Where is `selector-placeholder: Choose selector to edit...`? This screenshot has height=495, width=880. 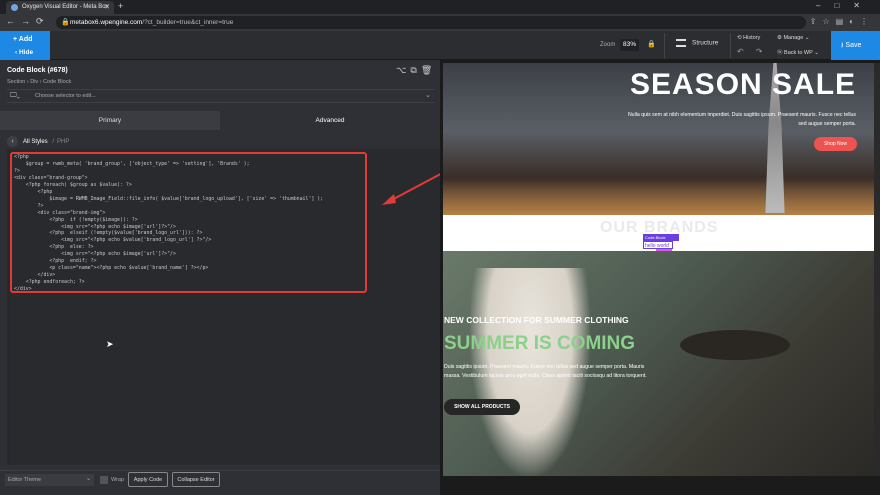
selector-placeholder: Choose selector to edit... is located at coordinates (65, 96).